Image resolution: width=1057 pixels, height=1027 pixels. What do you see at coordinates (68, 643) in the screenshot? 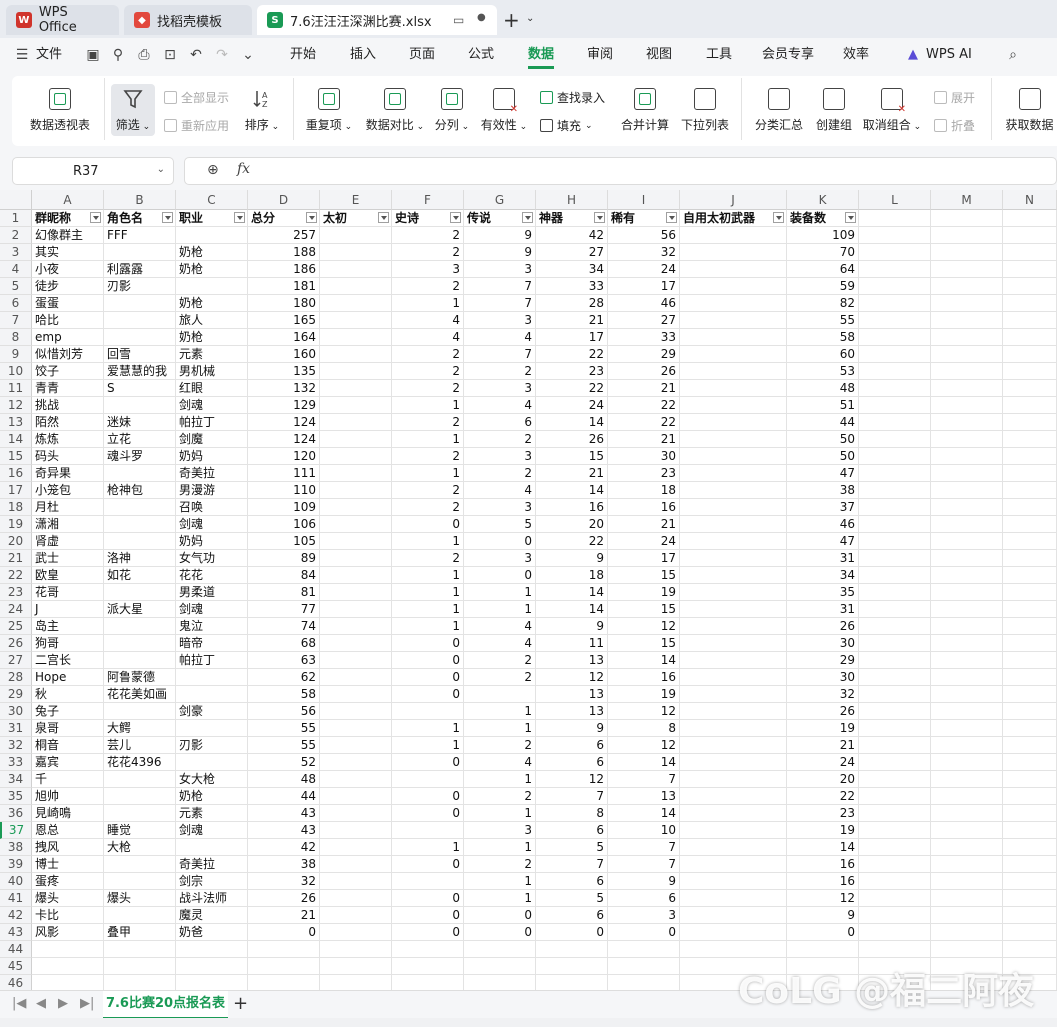
I see `table-cell: 狗哥` at bounding box center [68, 643].